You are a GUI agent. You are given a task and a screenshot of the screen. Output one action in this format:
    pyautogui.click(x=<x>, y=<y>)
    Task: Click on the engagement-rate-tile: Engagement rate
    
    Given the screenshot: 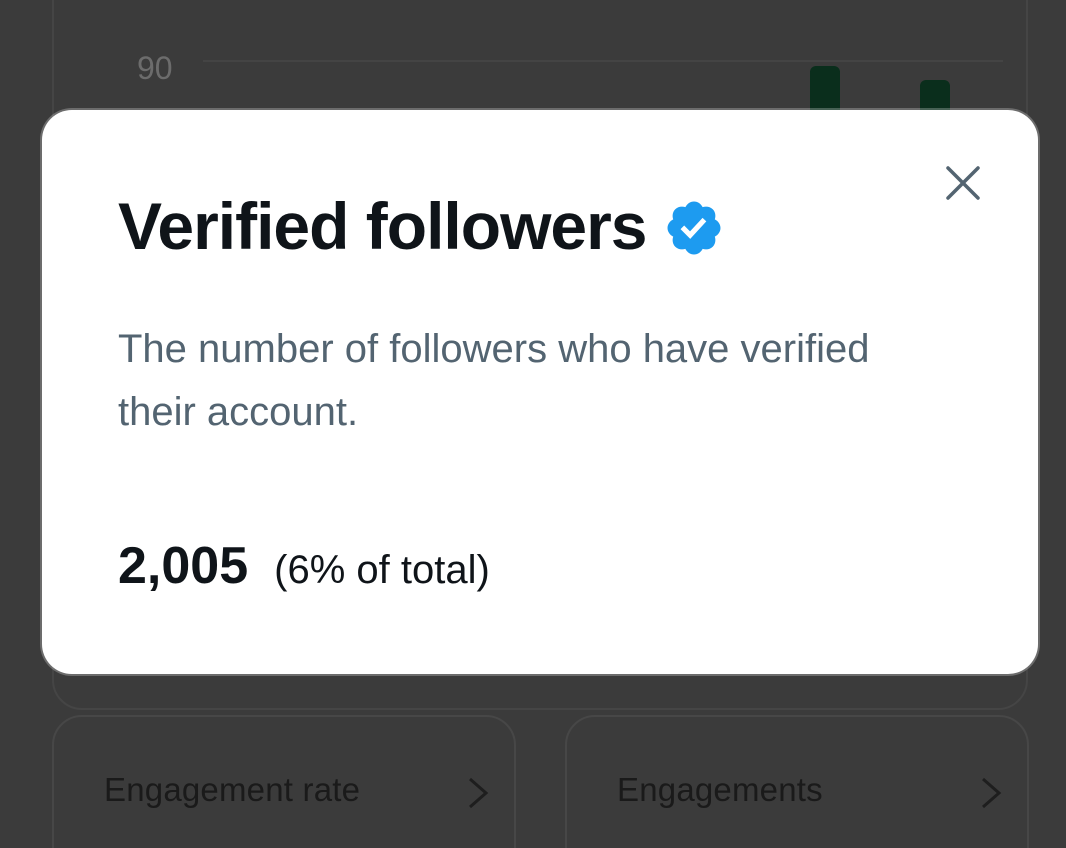 What is the action you would take?
    pyautogui.click(x=284, y=781)
    